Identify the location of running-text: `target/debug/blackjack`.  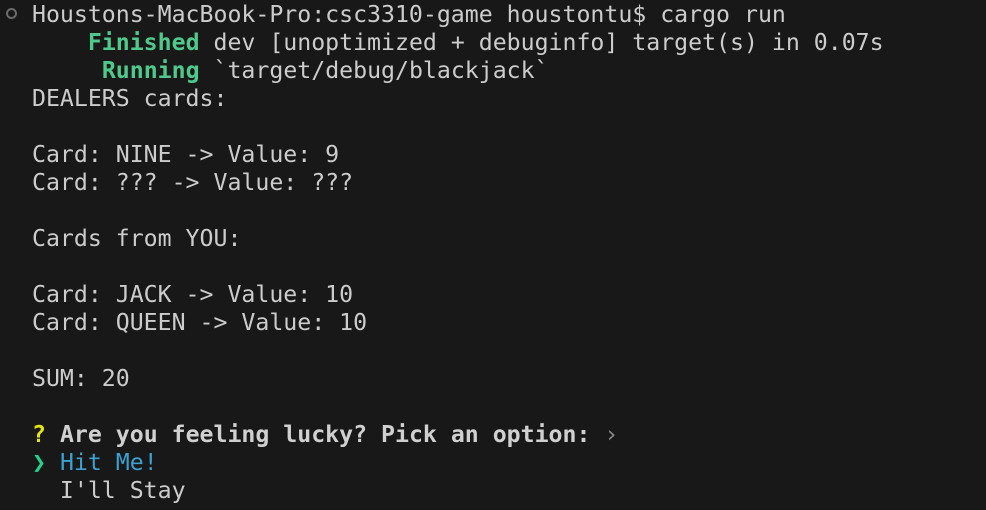
(381, 70).